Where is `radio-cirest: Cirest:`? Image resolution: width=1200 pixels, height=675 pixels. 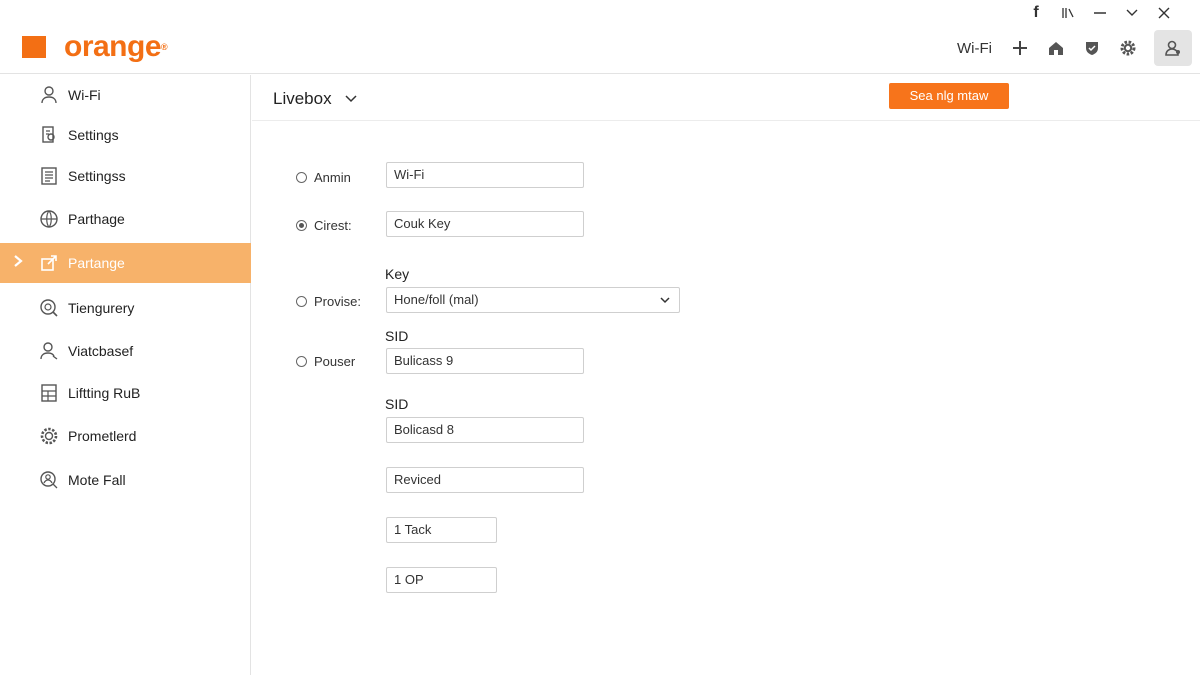
radio-cirest: Cirest: is located at coordinates (324, 225).